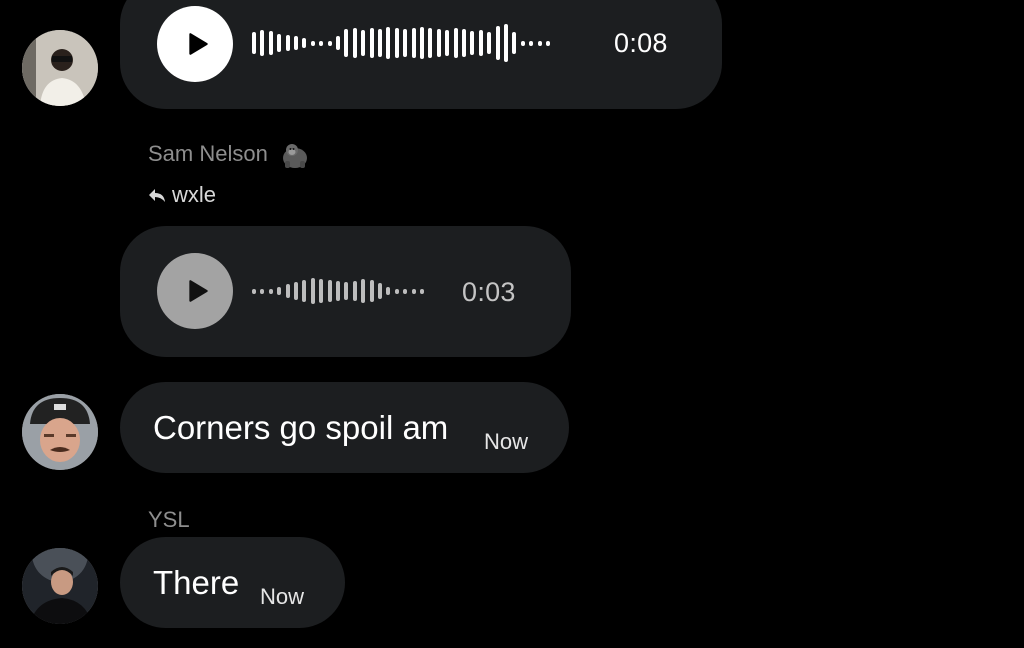 The height and width of the screenshot is (648, 1024). I want to click on voice-message-bubble: 0:03, so click(345, 291).